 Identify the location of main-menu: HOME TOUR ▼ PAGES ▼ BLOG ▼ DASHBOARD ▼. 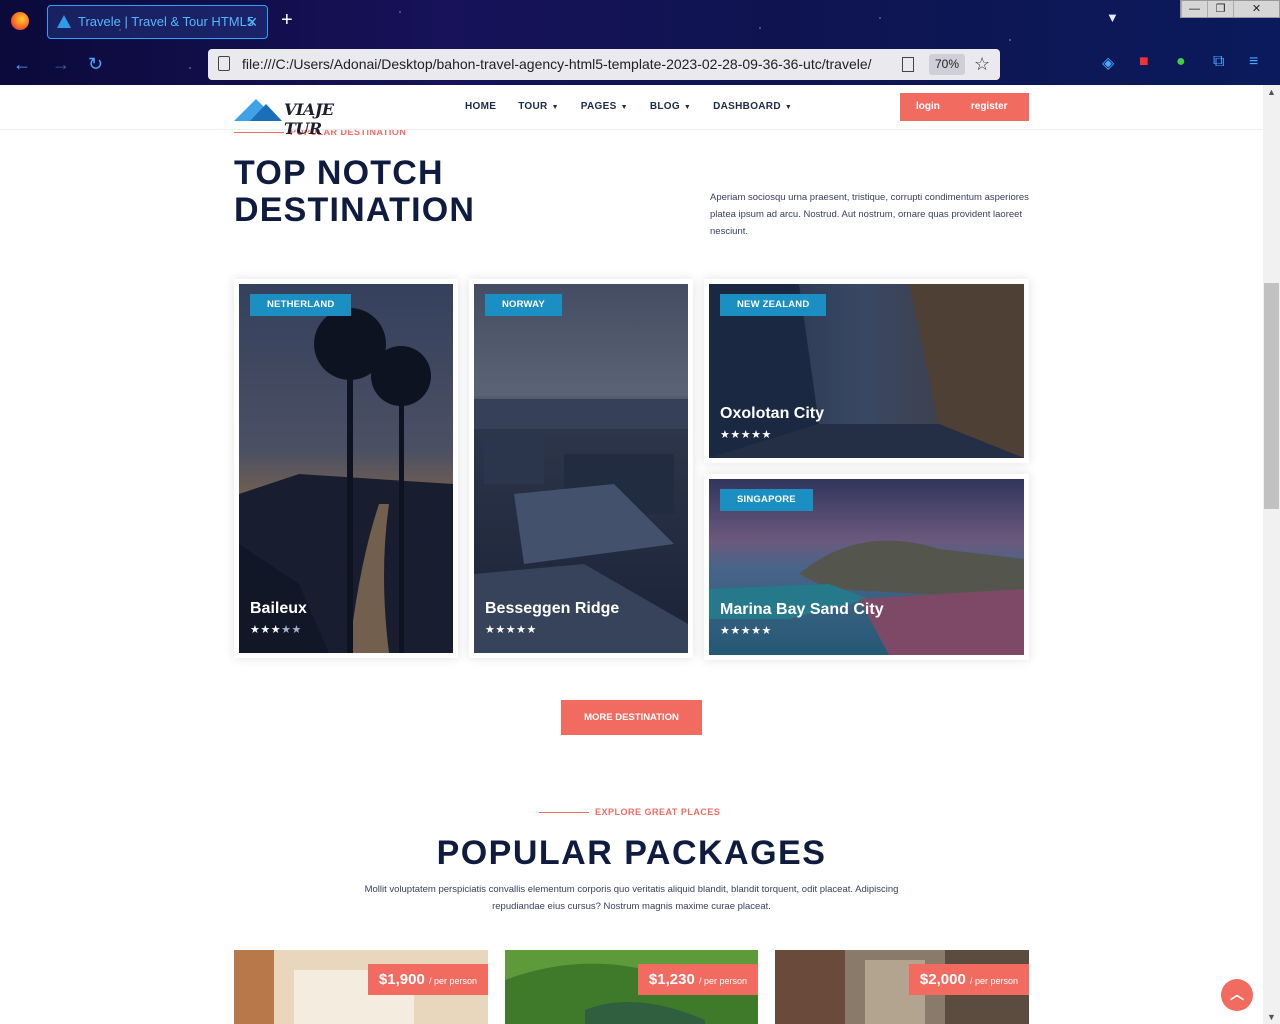
(639, 106).